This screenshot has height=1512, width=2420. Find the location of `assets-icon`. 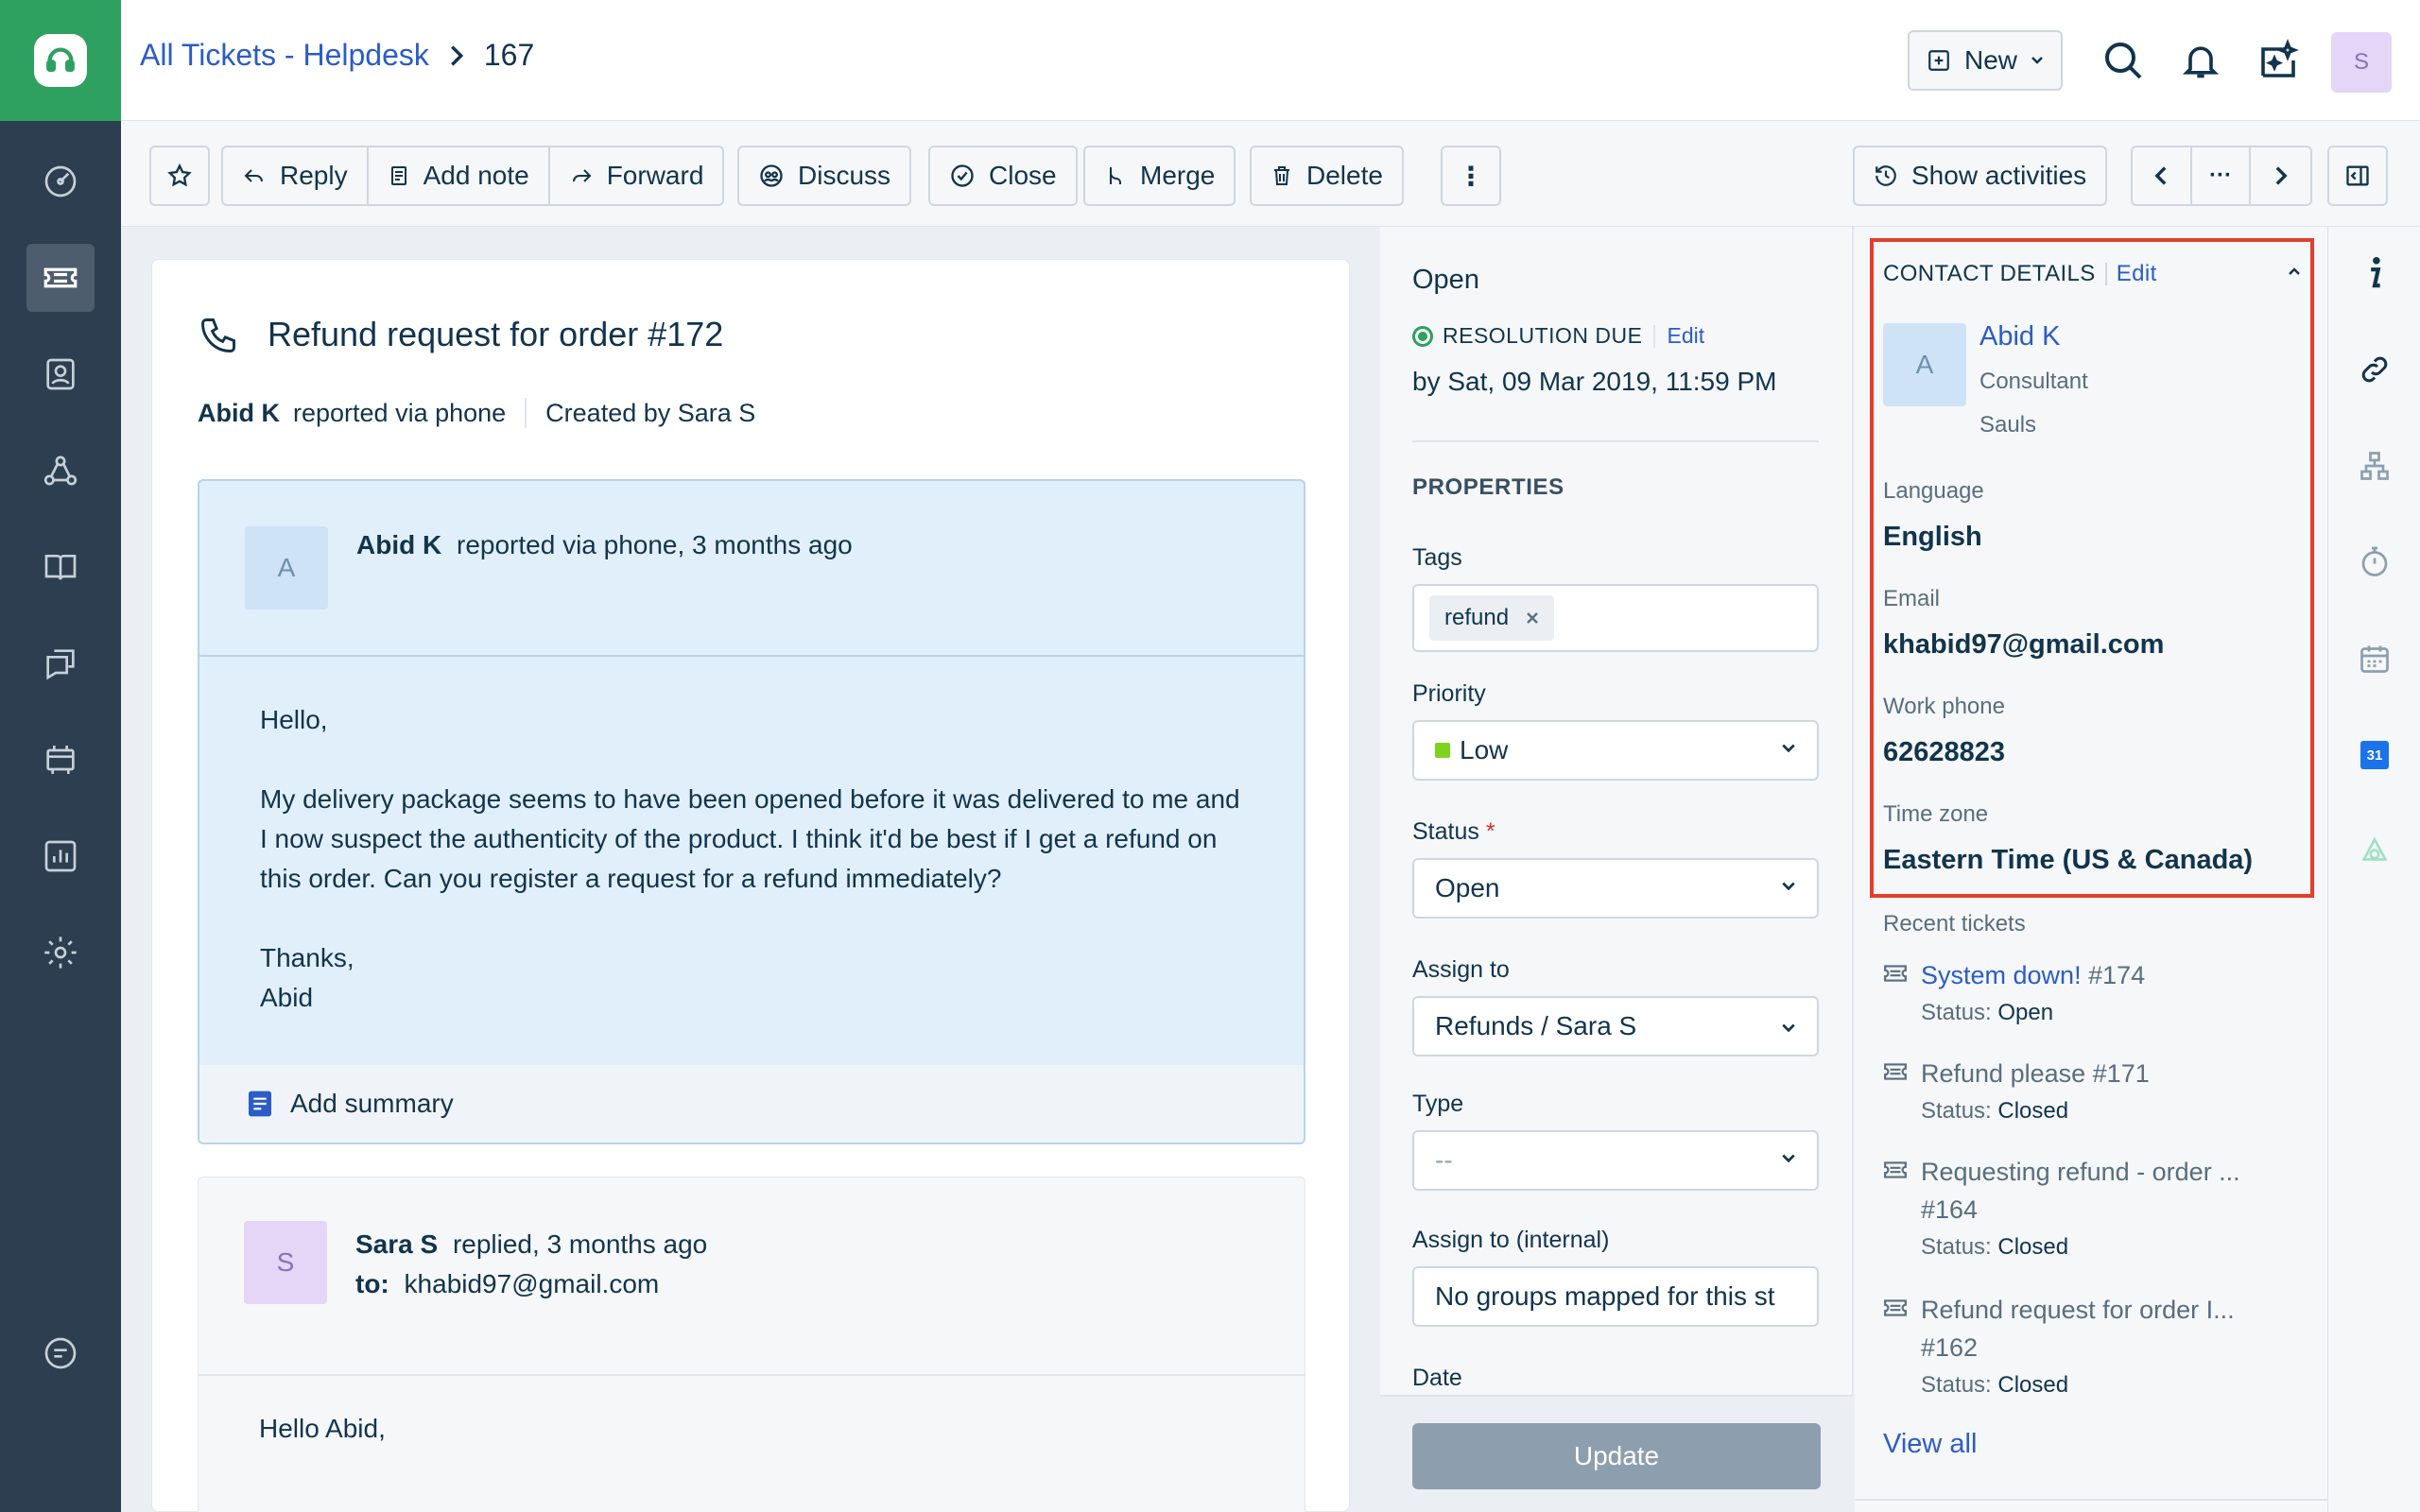

assets-icon is located at coordinates (60, 760).